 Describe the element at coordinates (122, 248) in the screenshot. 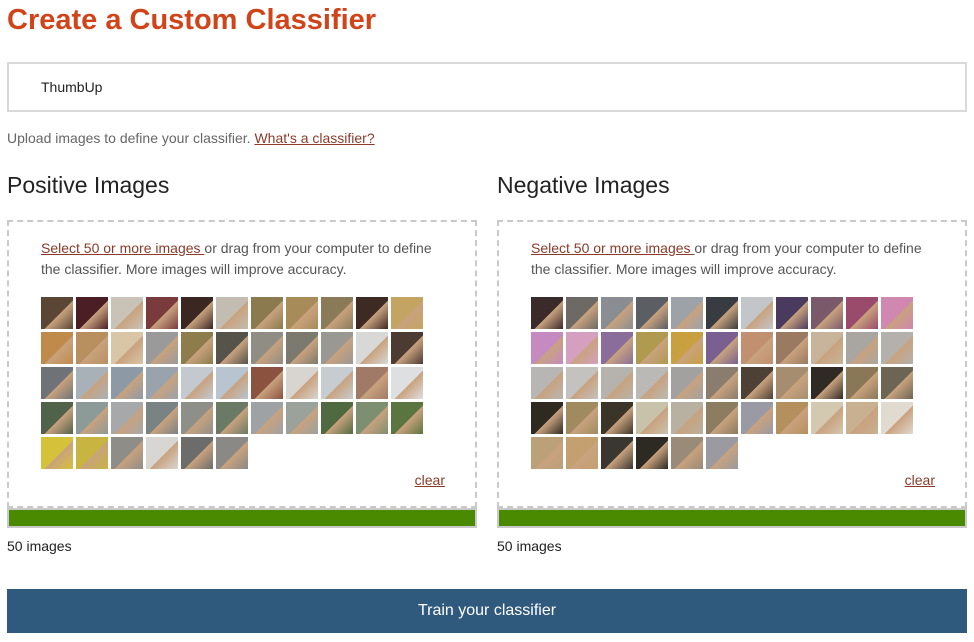

I see `positive-select-images-link: Select 50 or more images` at that location.